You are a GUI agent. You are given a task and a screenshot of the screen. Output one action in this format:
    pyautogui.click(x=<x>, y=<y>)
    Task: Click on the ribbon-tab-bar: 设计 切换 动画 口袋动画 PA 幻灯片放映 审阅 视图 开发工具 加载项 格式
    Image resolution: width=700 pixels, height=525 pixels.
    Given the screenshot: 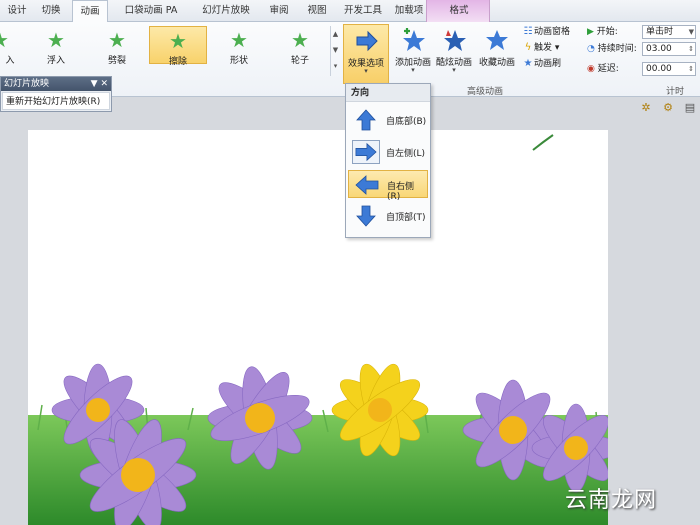 What is the action you would take?
    pyautogui.click(x=350, y=11)
    